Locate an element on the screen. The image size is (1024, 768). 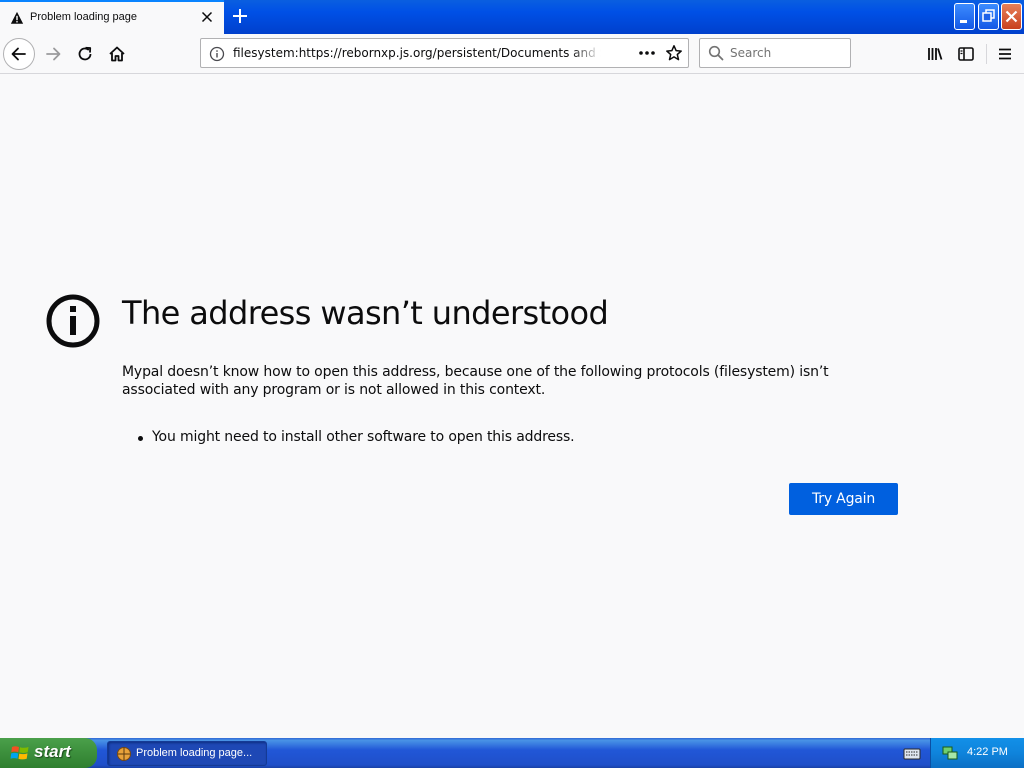
forward-button is located at coordinates (53, 54).